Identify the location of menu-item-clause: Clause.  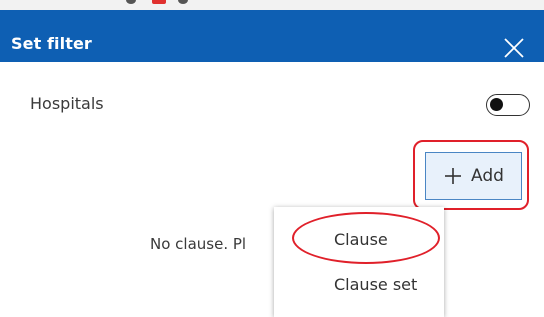
(359, 239).